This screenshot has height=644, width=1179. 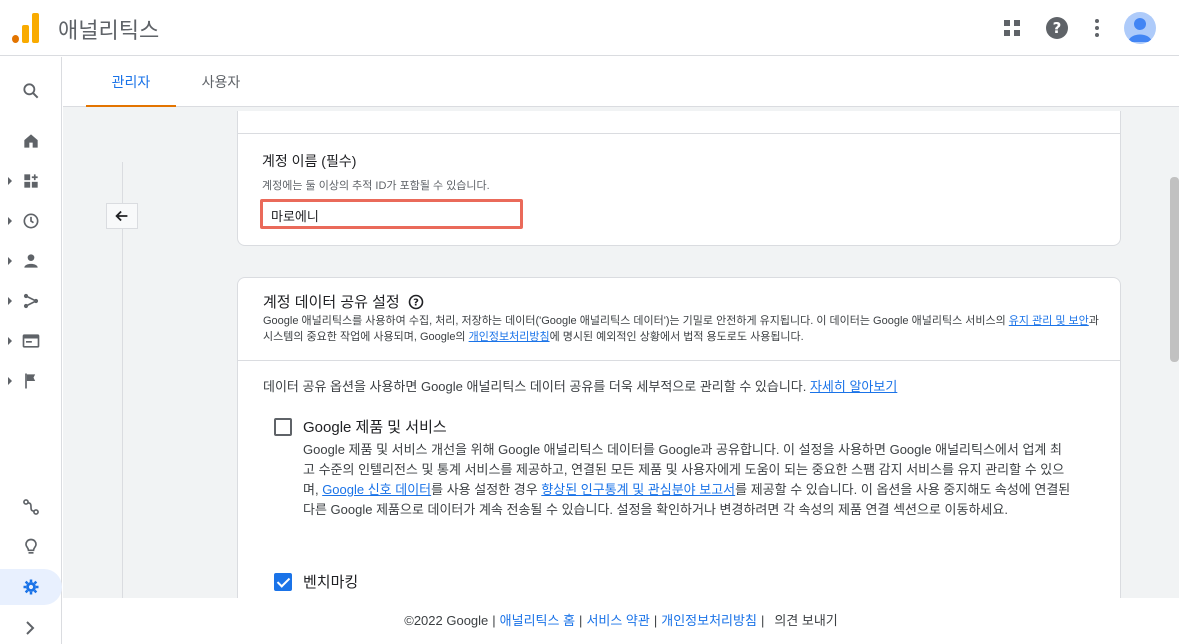 I want to click on benchmarking-checkbox, so click(x=283, y=582).